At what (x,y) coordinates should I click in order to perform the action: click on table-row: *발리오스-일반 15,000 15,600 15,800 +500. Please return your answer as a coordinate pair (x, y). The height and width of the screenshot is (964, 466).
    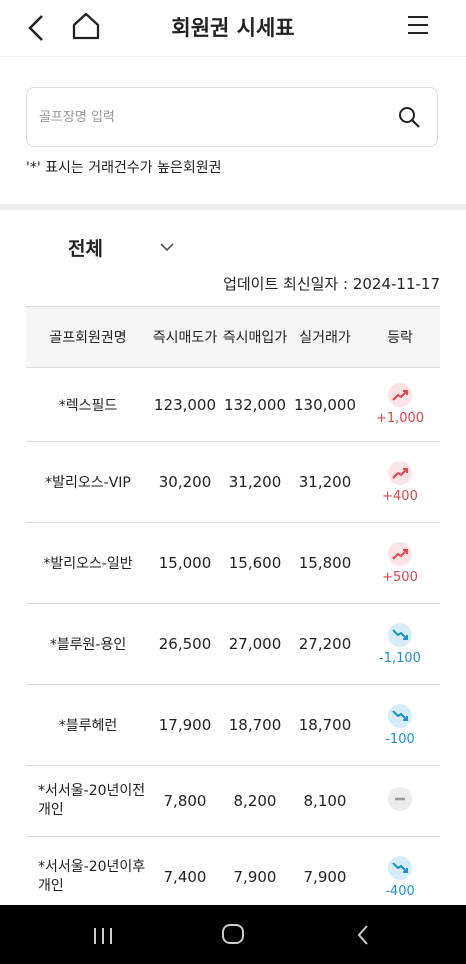
    Looking at the image, I should click on (233, 563).